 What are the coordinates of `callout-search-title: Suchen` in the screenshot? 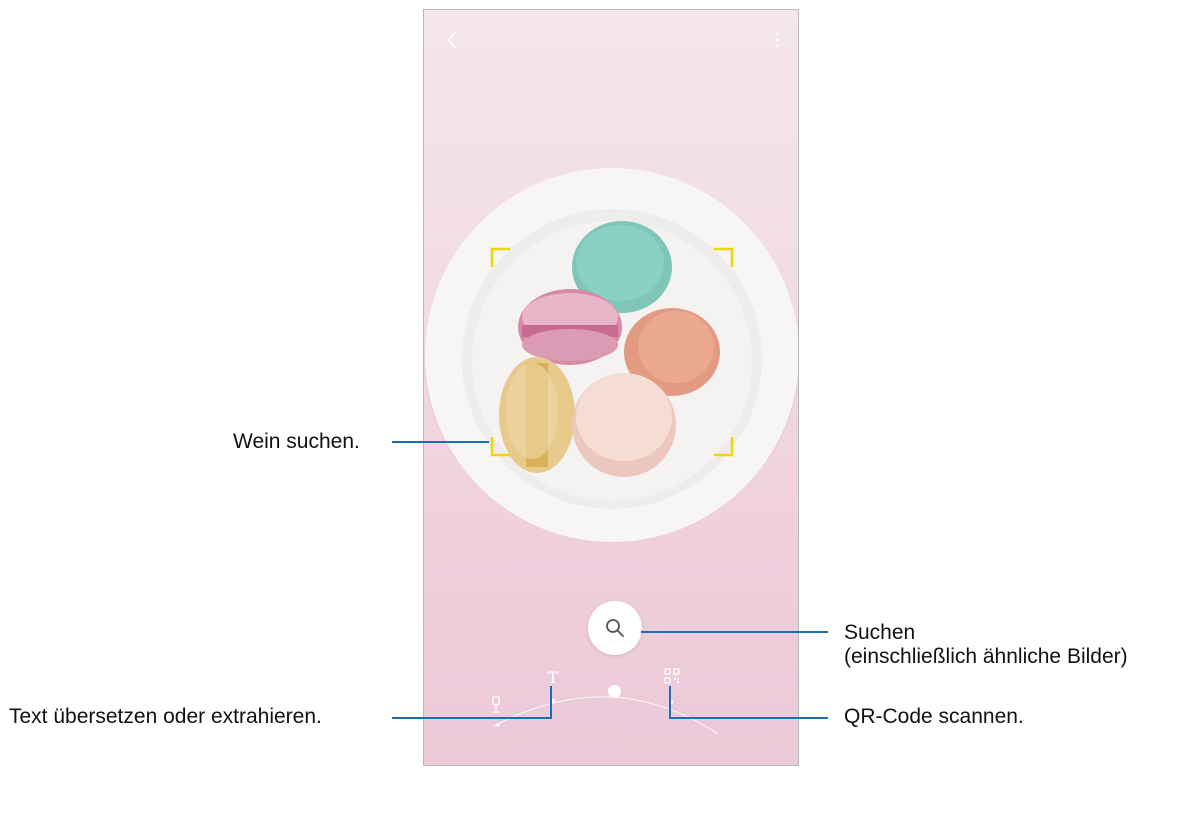 It's located at (880, 632).